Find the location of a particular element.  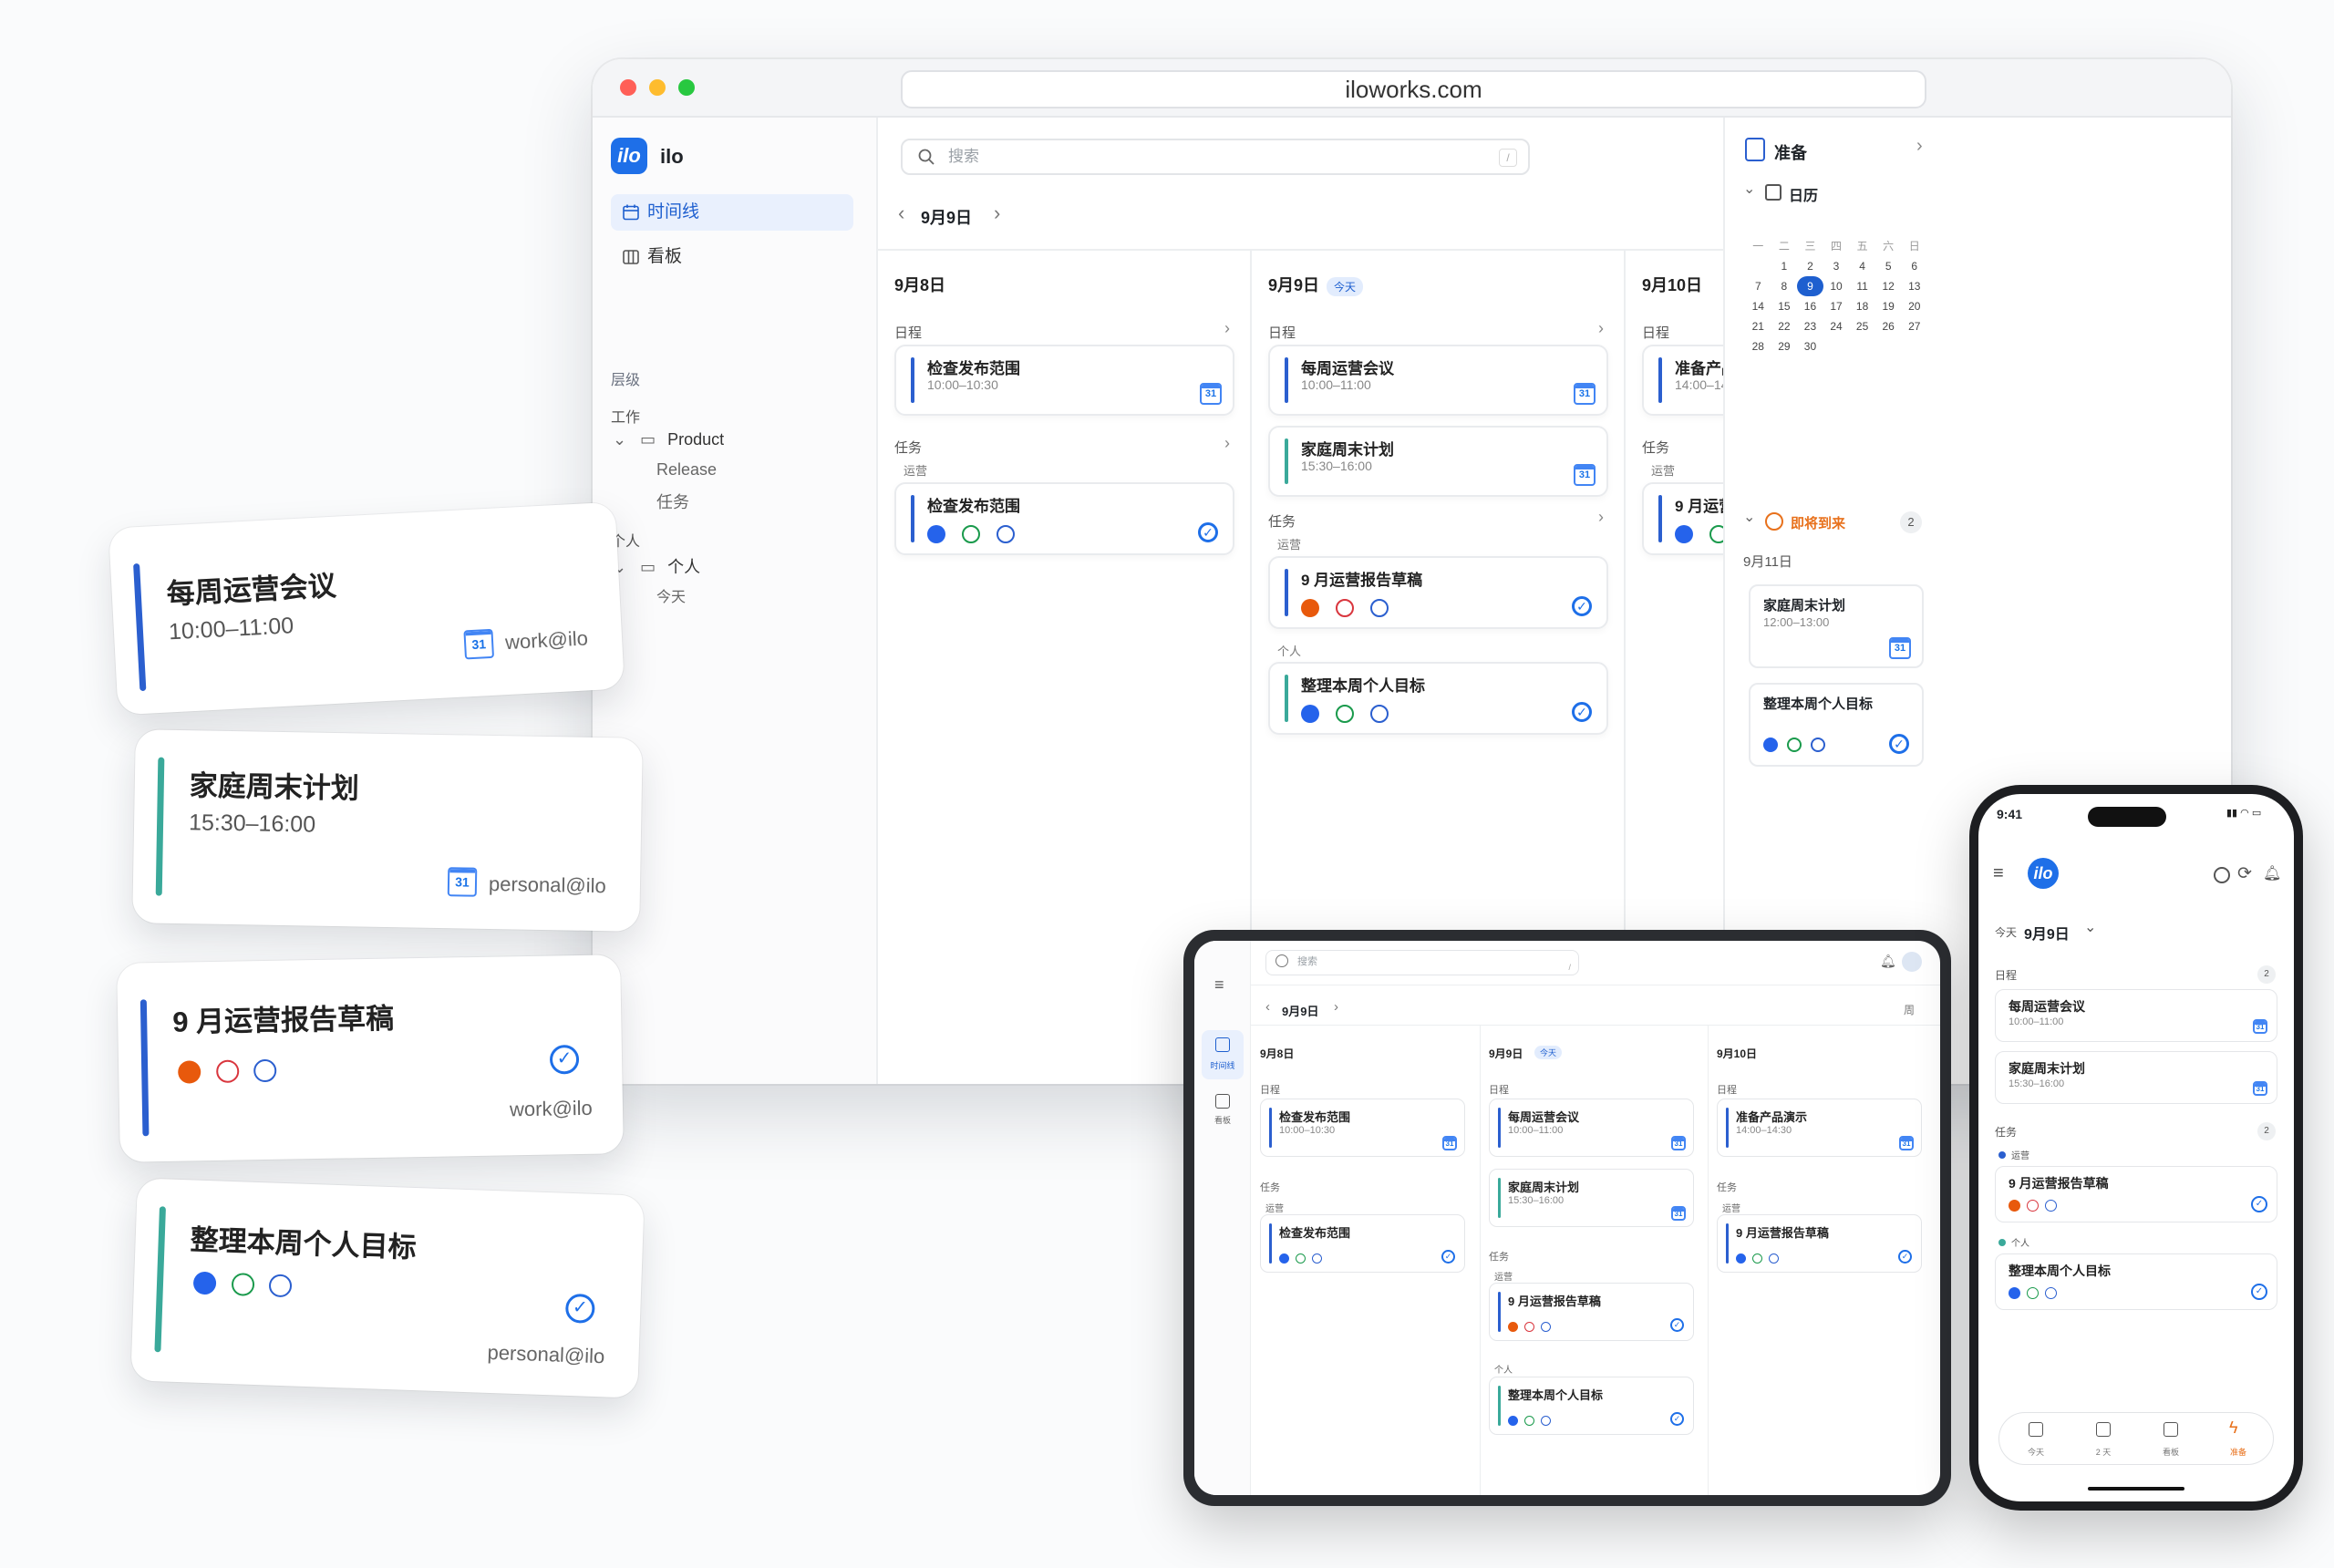

event-card: 准备产品演示 14:00–14:30 31 is located at coordinates (1820, 1128).